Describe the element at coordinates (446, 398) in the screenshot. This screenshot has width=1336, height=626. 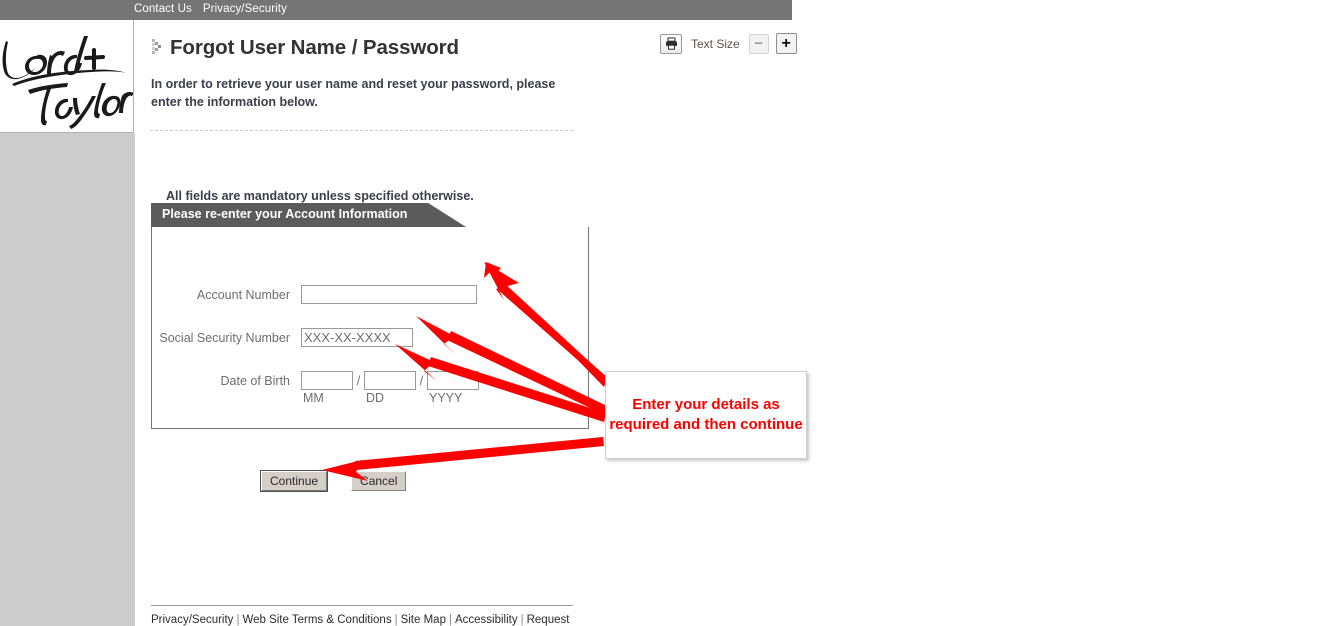
I see `year-hint: YYYY` at that location.